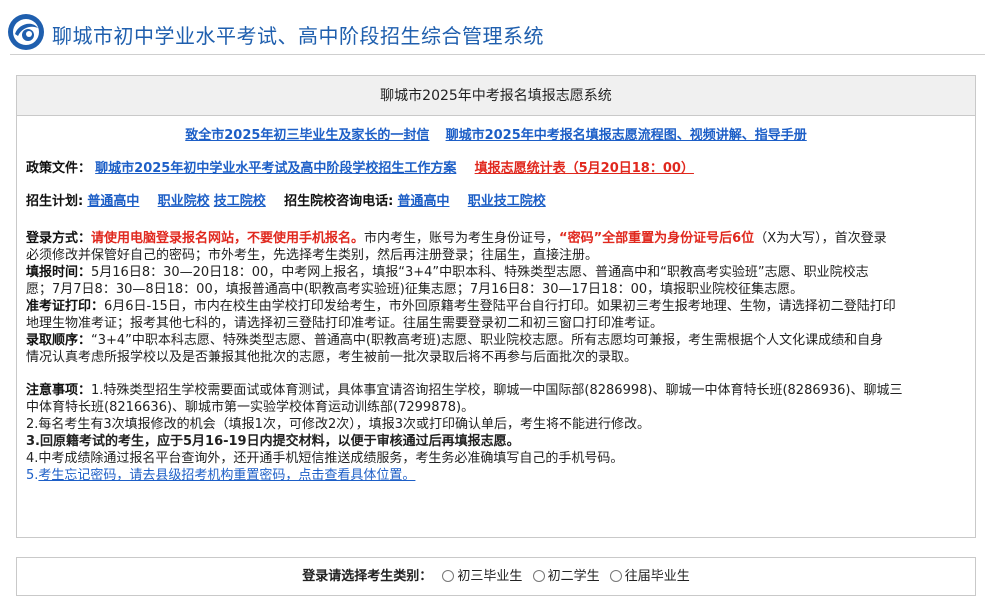  Describe the element at coordinates (226, 475) in the screenshot. I see `forgot-password-link: 考生忘记密码，请去县级招考机构重置密码，点击查看具体位置。` at that location.